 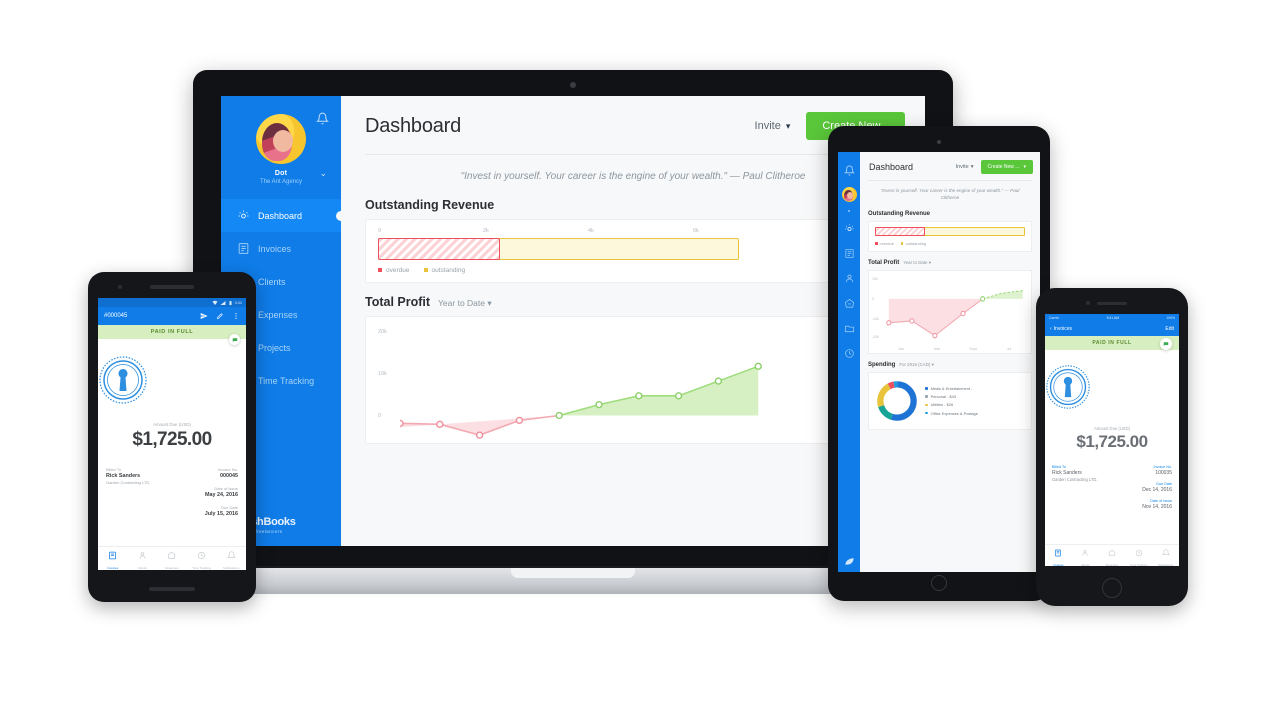 What do you see at coordinates (1058, 564) in the screenshot?
I see `iphone-nav-label-invoices: Invoices` at bounding box center [1058, 564].